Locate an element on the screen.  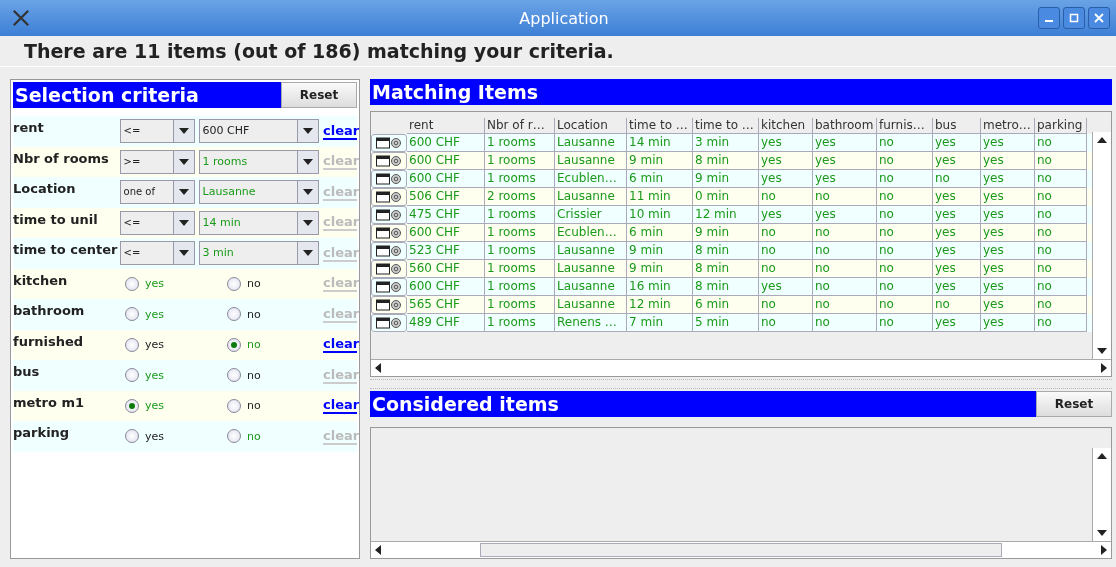
criterion-label: kitchen is located at coordinates (41, 279).